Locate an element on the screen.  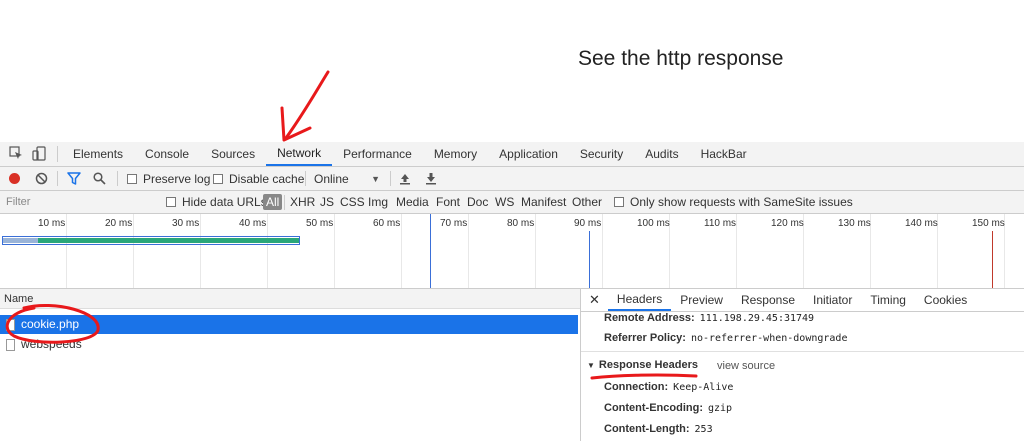
filter-type-manifest: Manifest is located at coordinates (543, 202).